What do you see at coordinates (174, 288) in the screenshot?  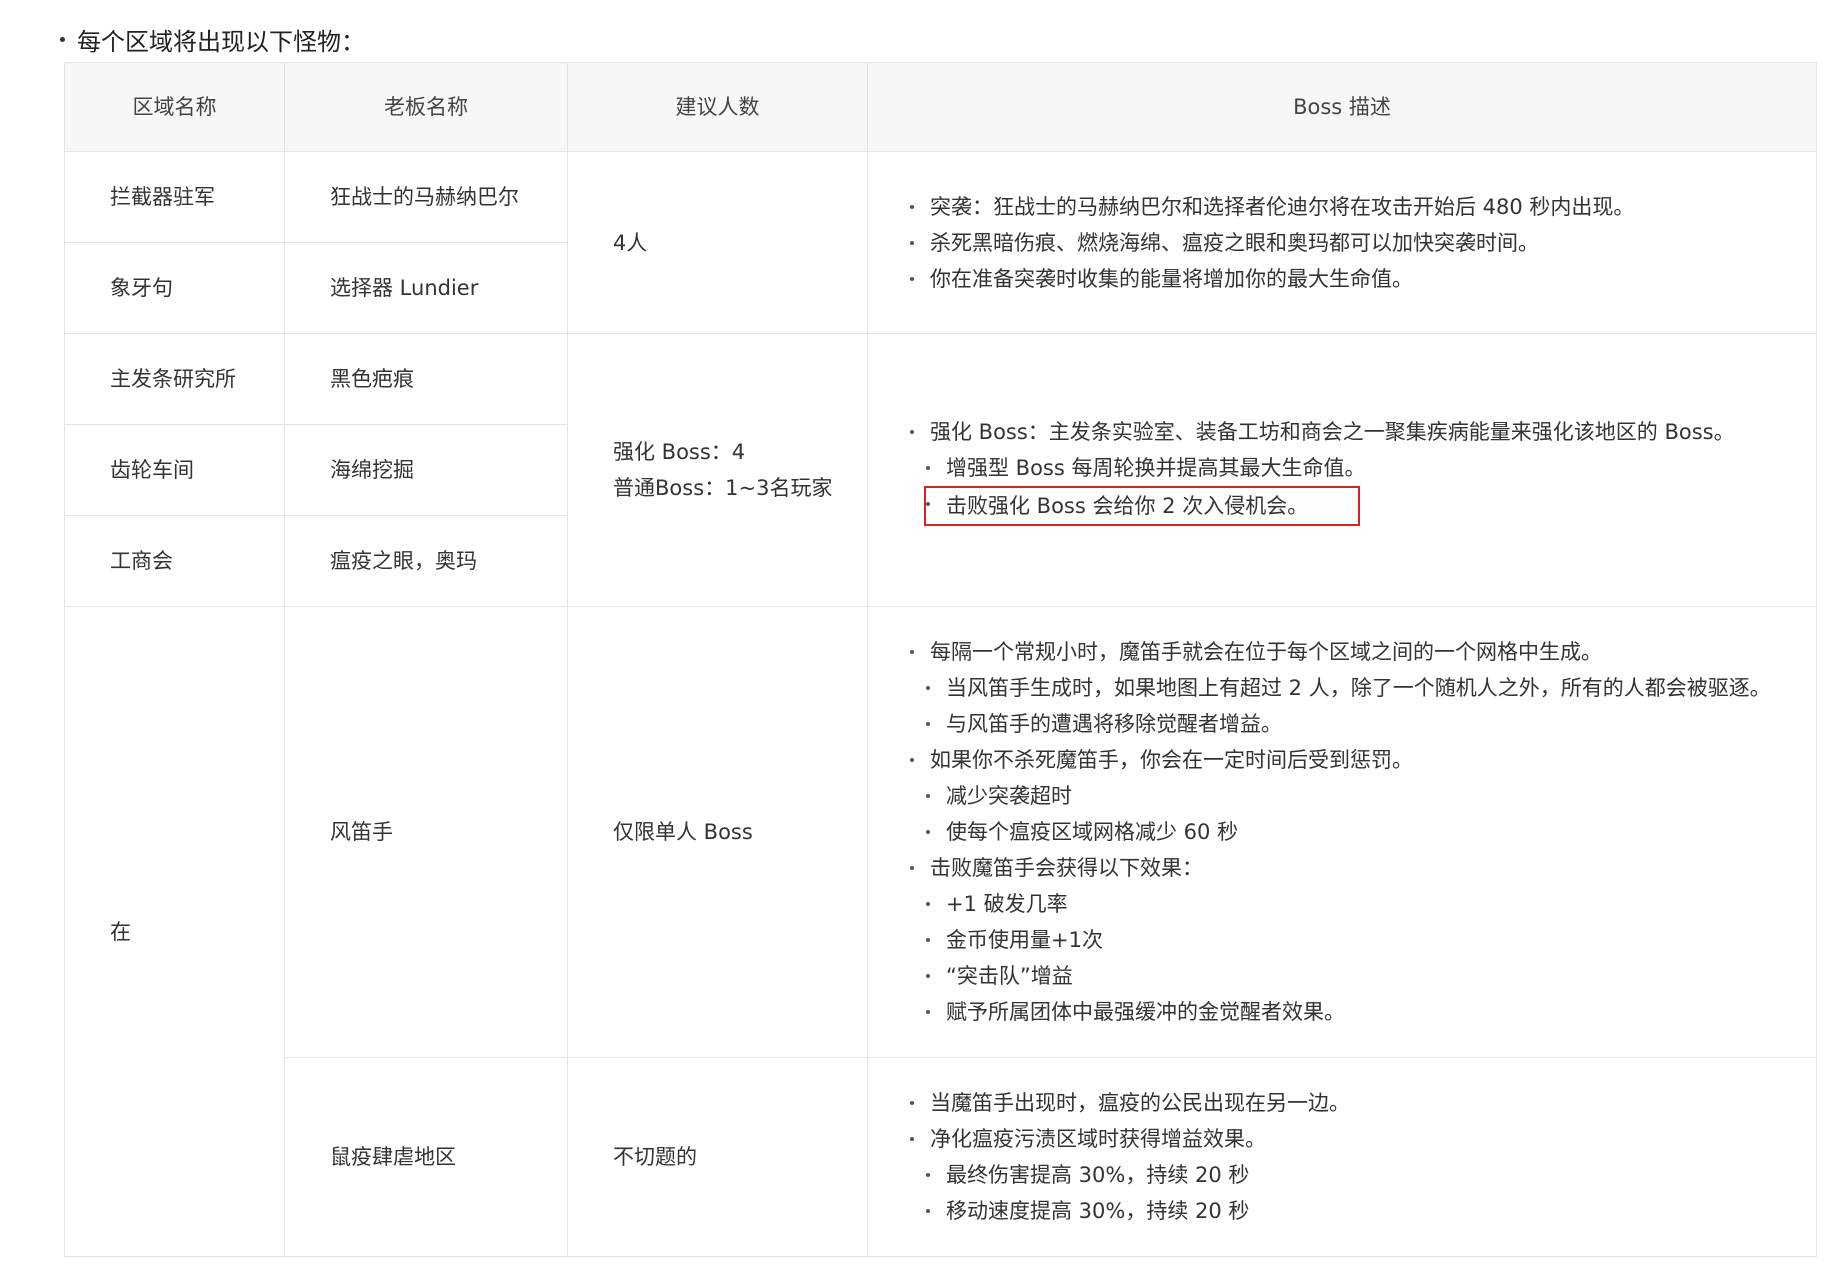 I see `zone-cell: 象牙句` at bounding box center [174, 288].